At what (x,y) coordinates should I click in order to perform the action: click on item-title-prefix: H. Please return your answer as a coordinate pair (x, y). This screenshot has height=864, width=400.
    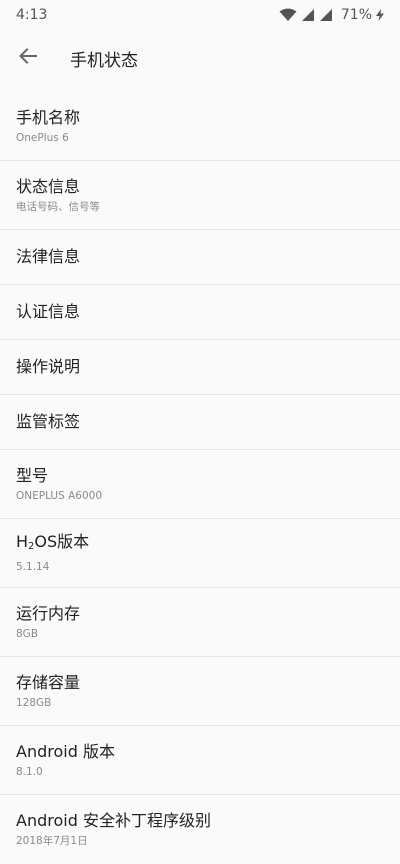
    Looking at the image, I should click on (22, 541).